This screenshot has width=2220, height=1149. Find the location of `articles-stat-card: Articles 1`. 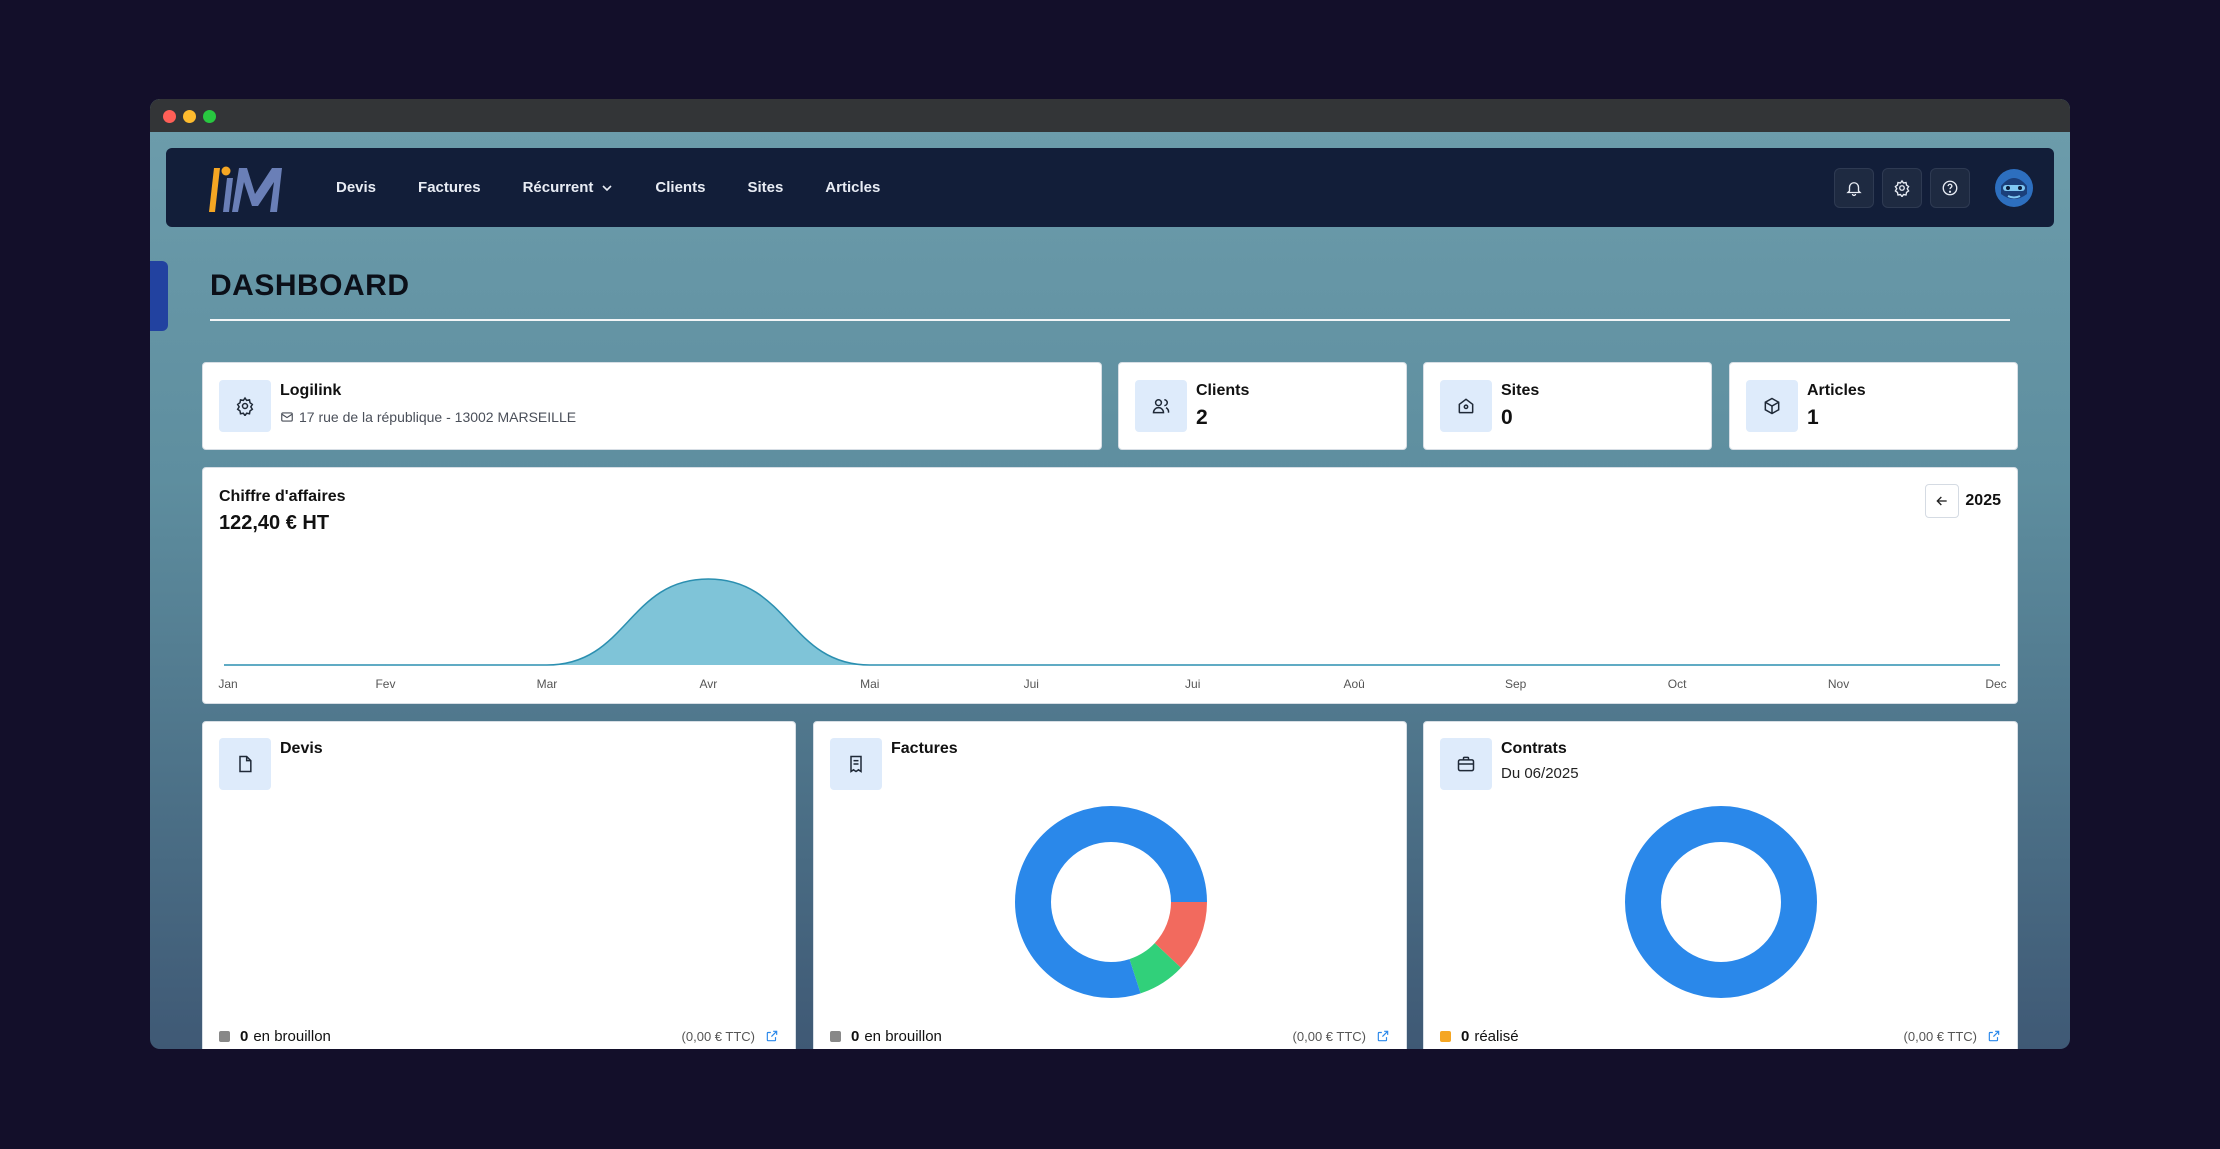

articles-stat-card: Articles 1 is located at coordinates (1873, 406).